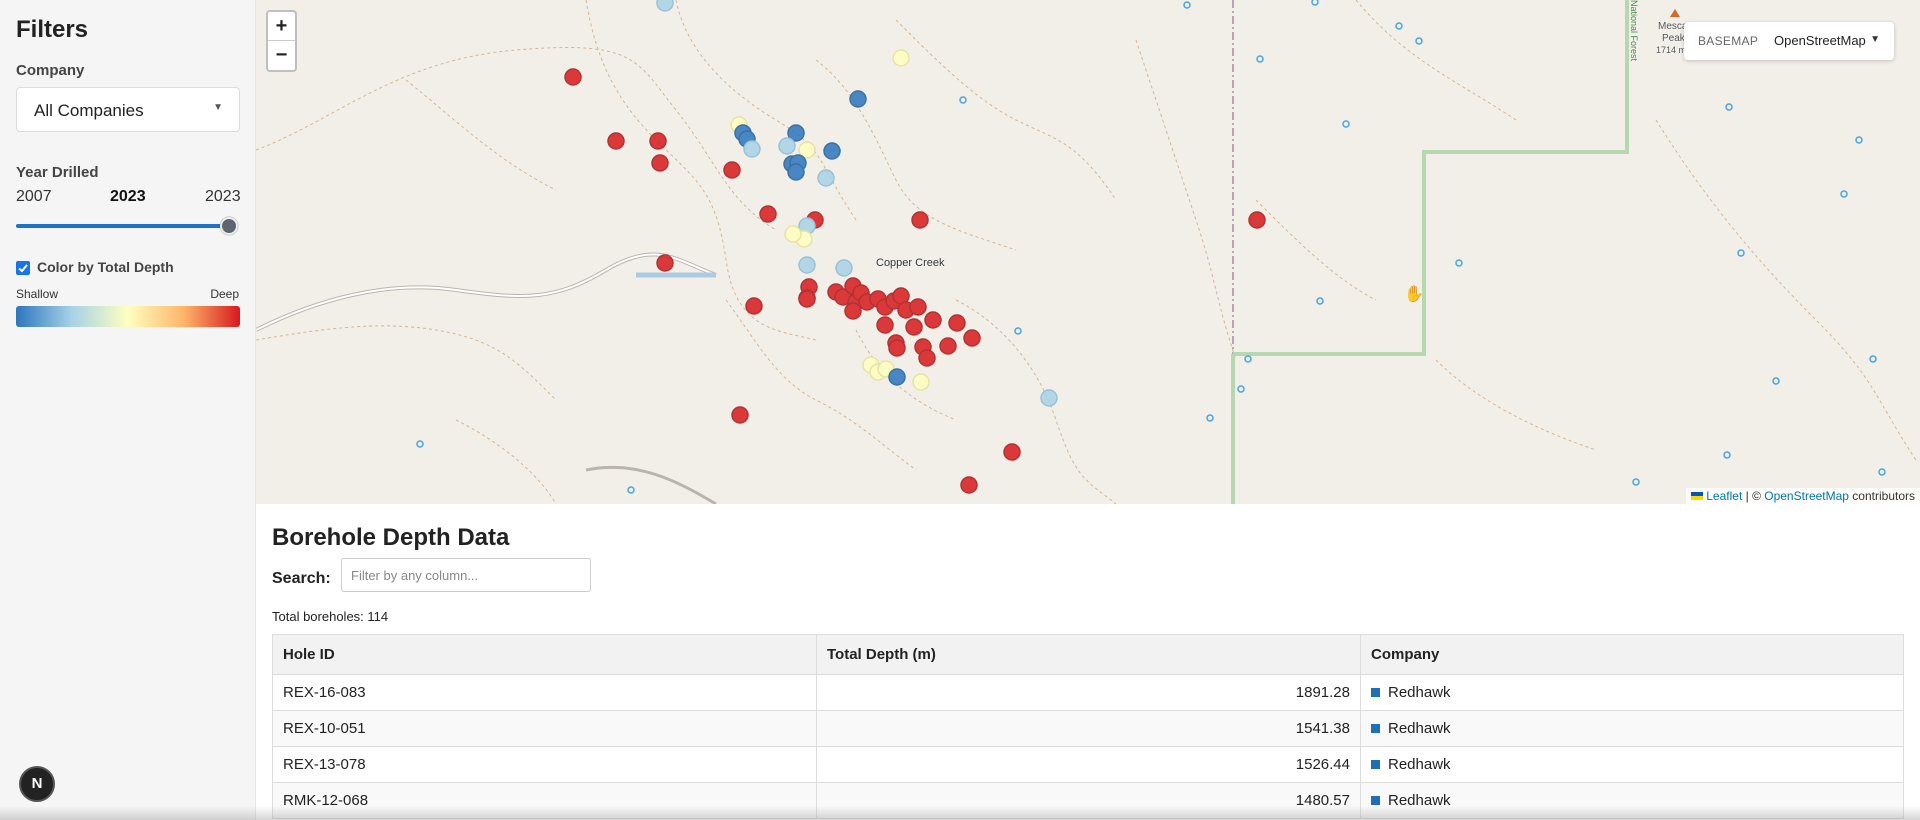 Image resolution: width=1920 pixels, height=820 pixels. What do you see at coordinates (1671, 50) in the screenshot?
I see `peak-elevation: 1714 m` at bounding box center [1671, 50].